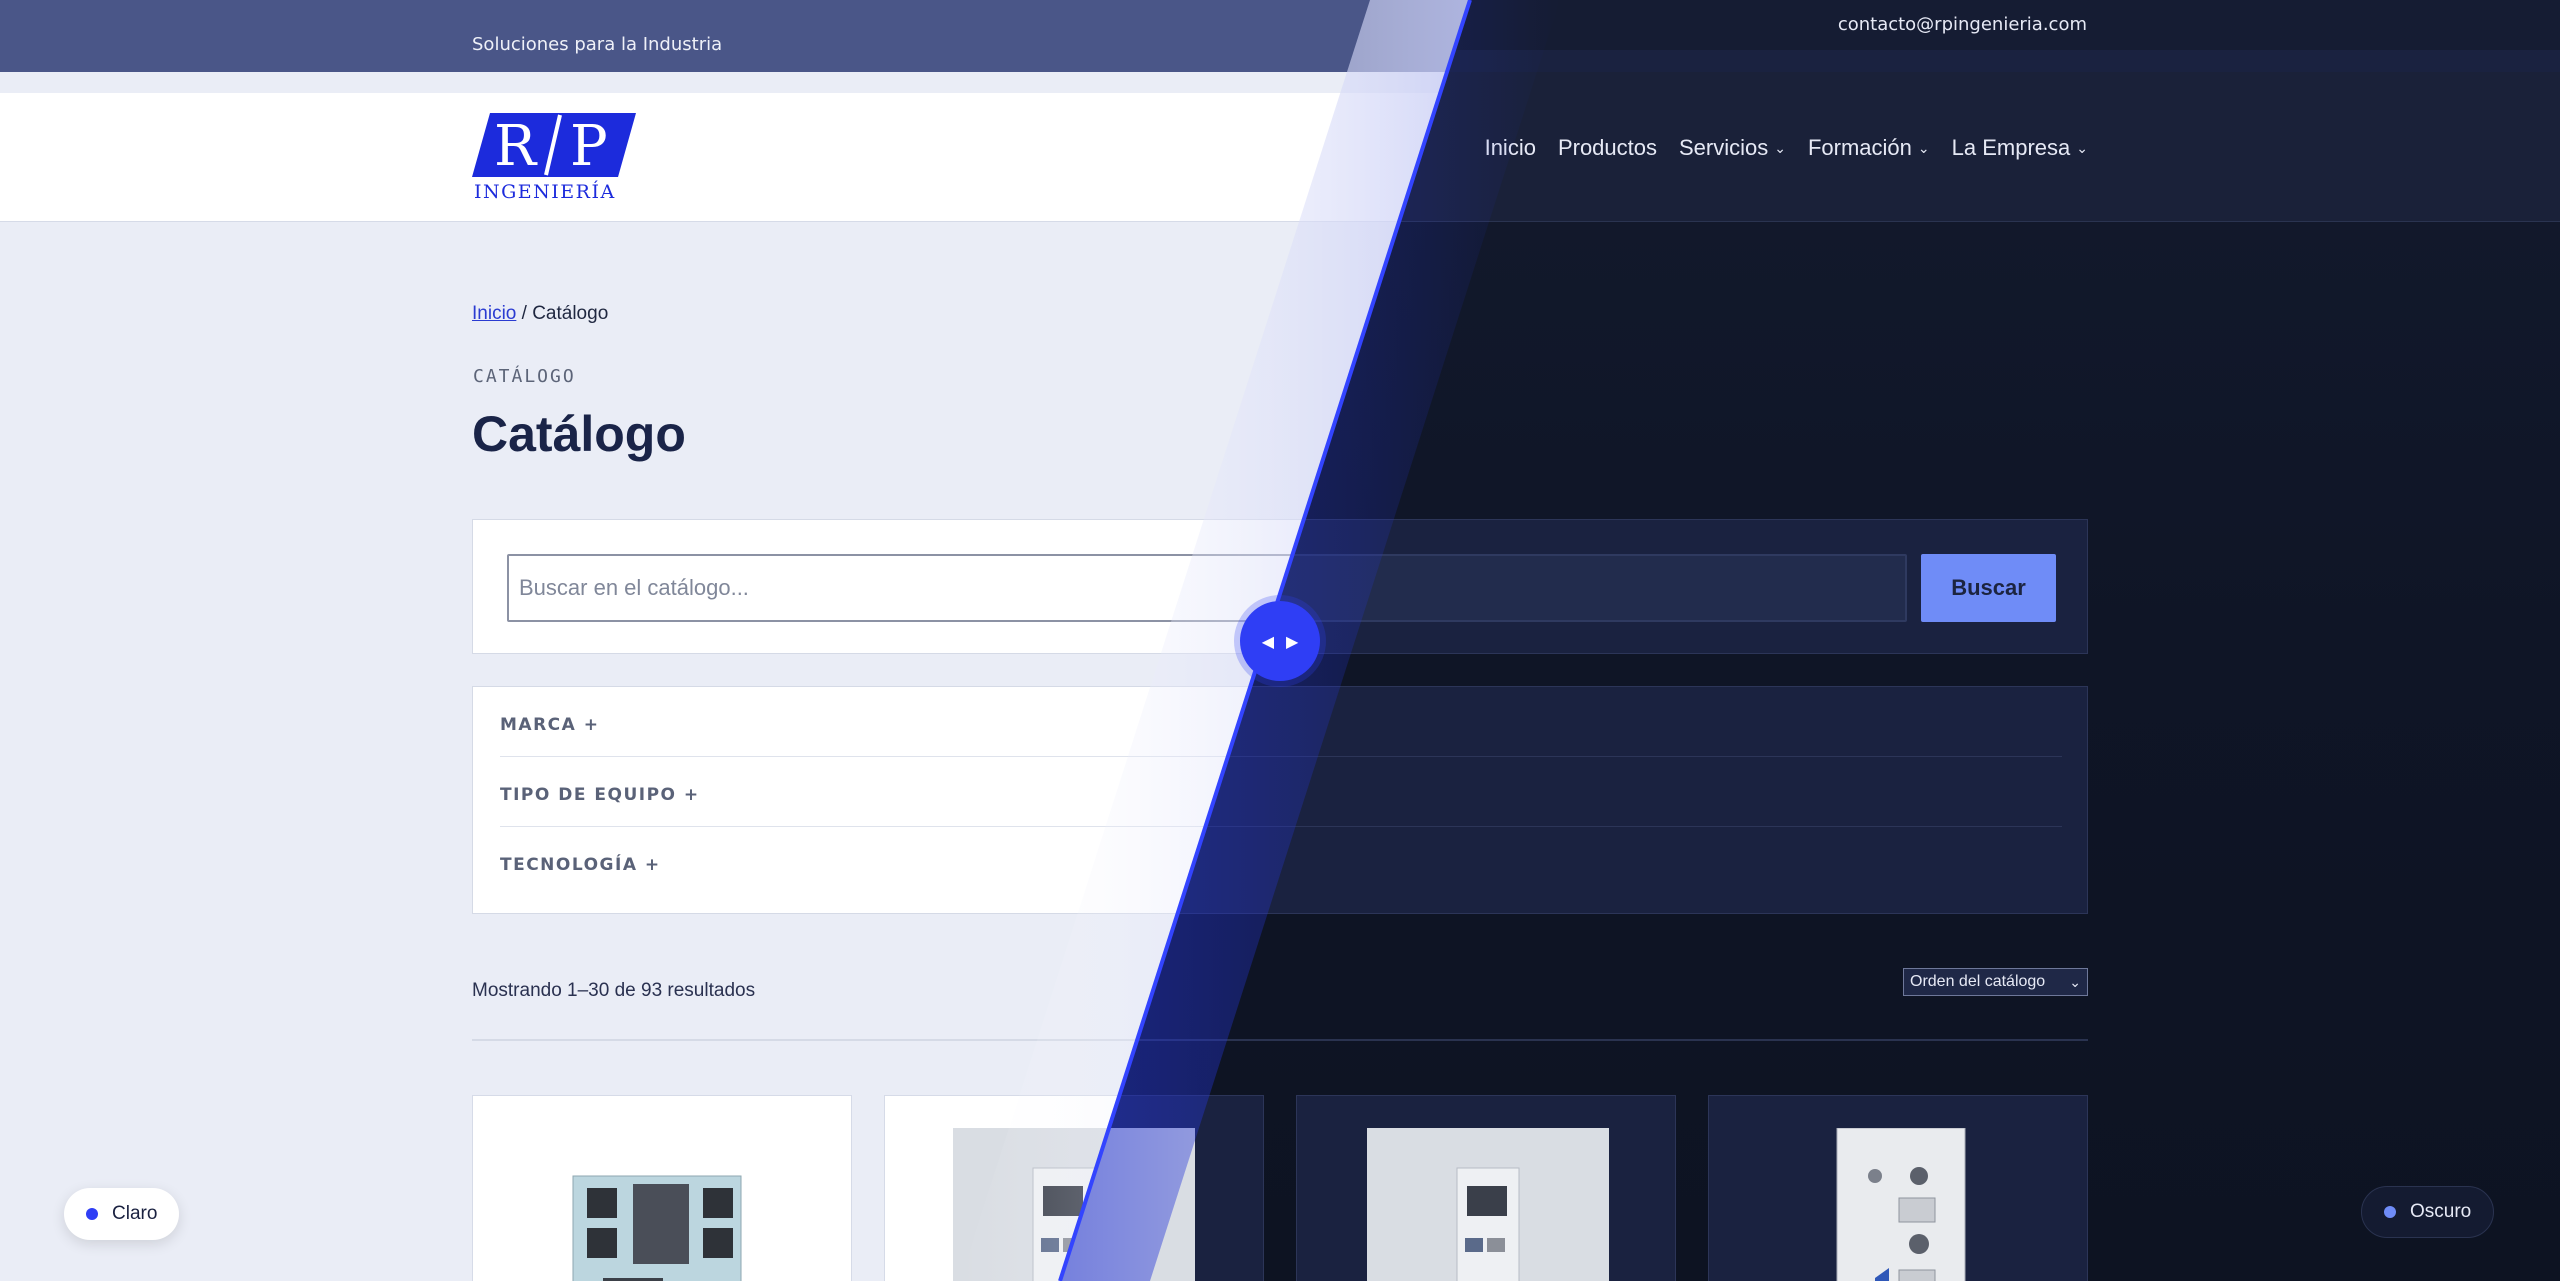 The image size is (2560, 1281). I want to click on theme-light-button: Claro, so click(122, 1214).